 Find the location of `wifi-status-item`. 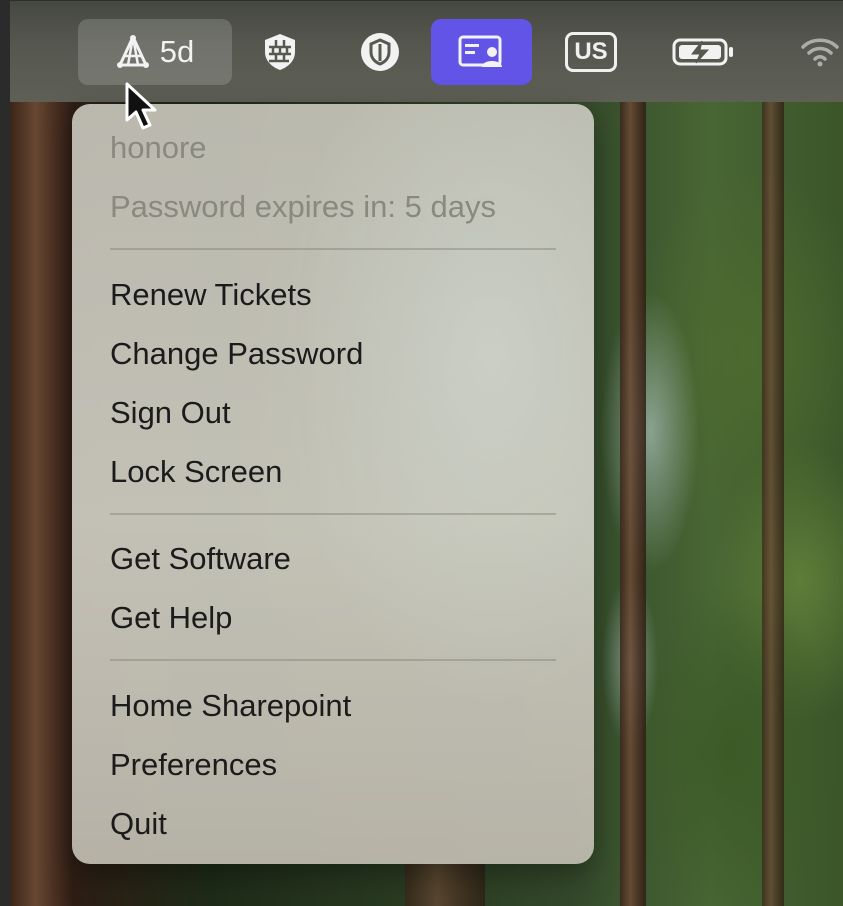

wifi-status-item is located at coordinates (816, 52).